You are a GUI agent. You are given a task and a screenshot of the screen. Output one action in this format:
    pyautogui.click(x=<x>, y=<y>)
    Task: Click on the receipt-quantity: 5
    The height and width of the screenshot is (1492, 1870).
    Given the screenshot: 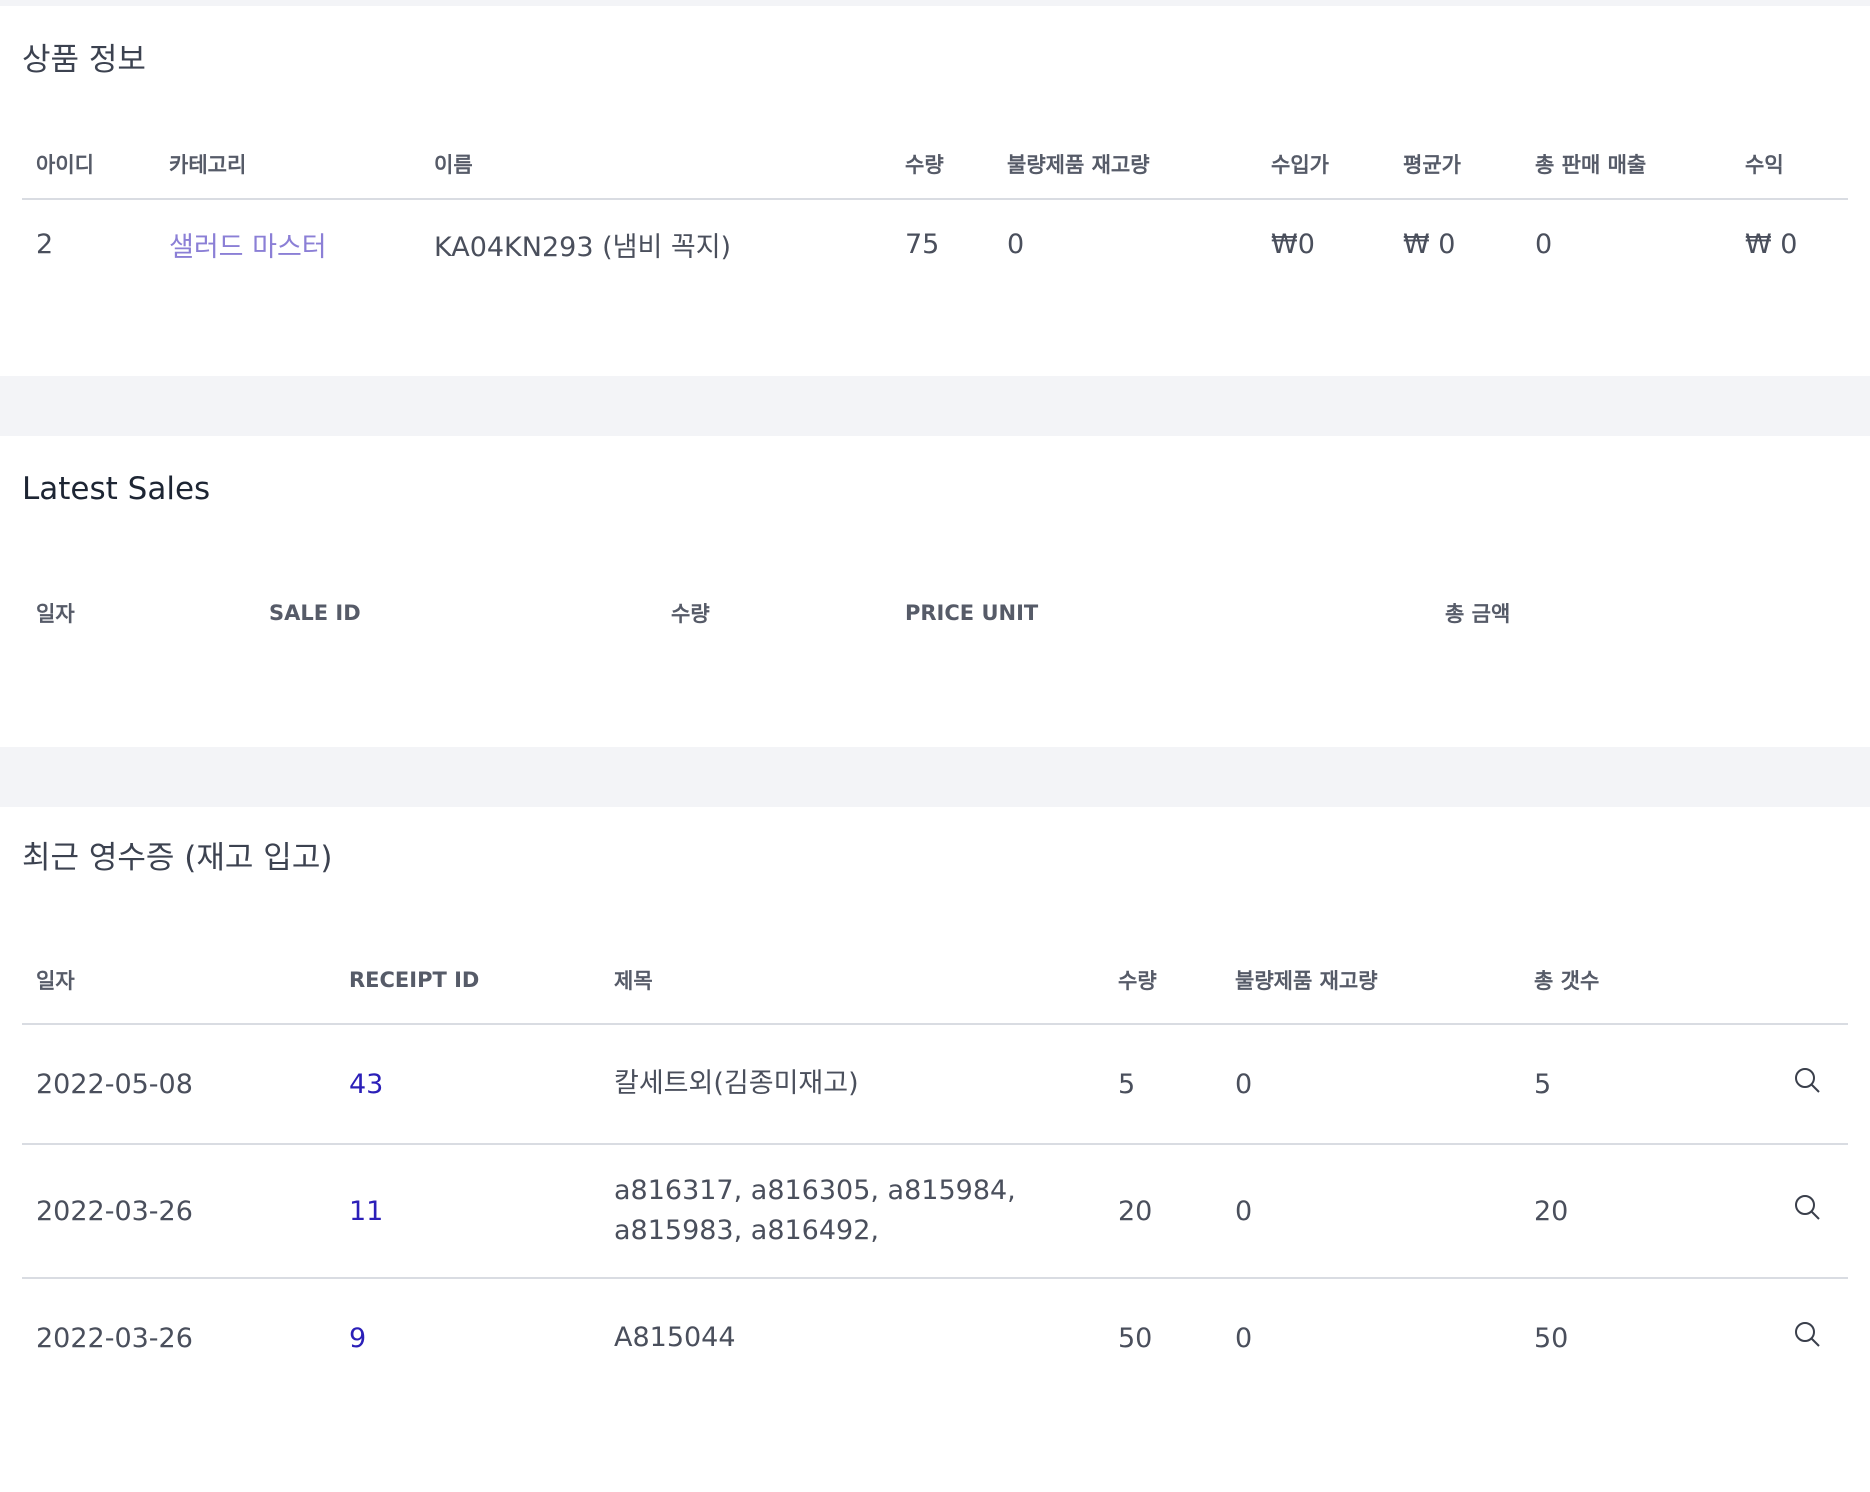 What is the action you would take?
    pyautogui.click(x=1127, y=1084)
    